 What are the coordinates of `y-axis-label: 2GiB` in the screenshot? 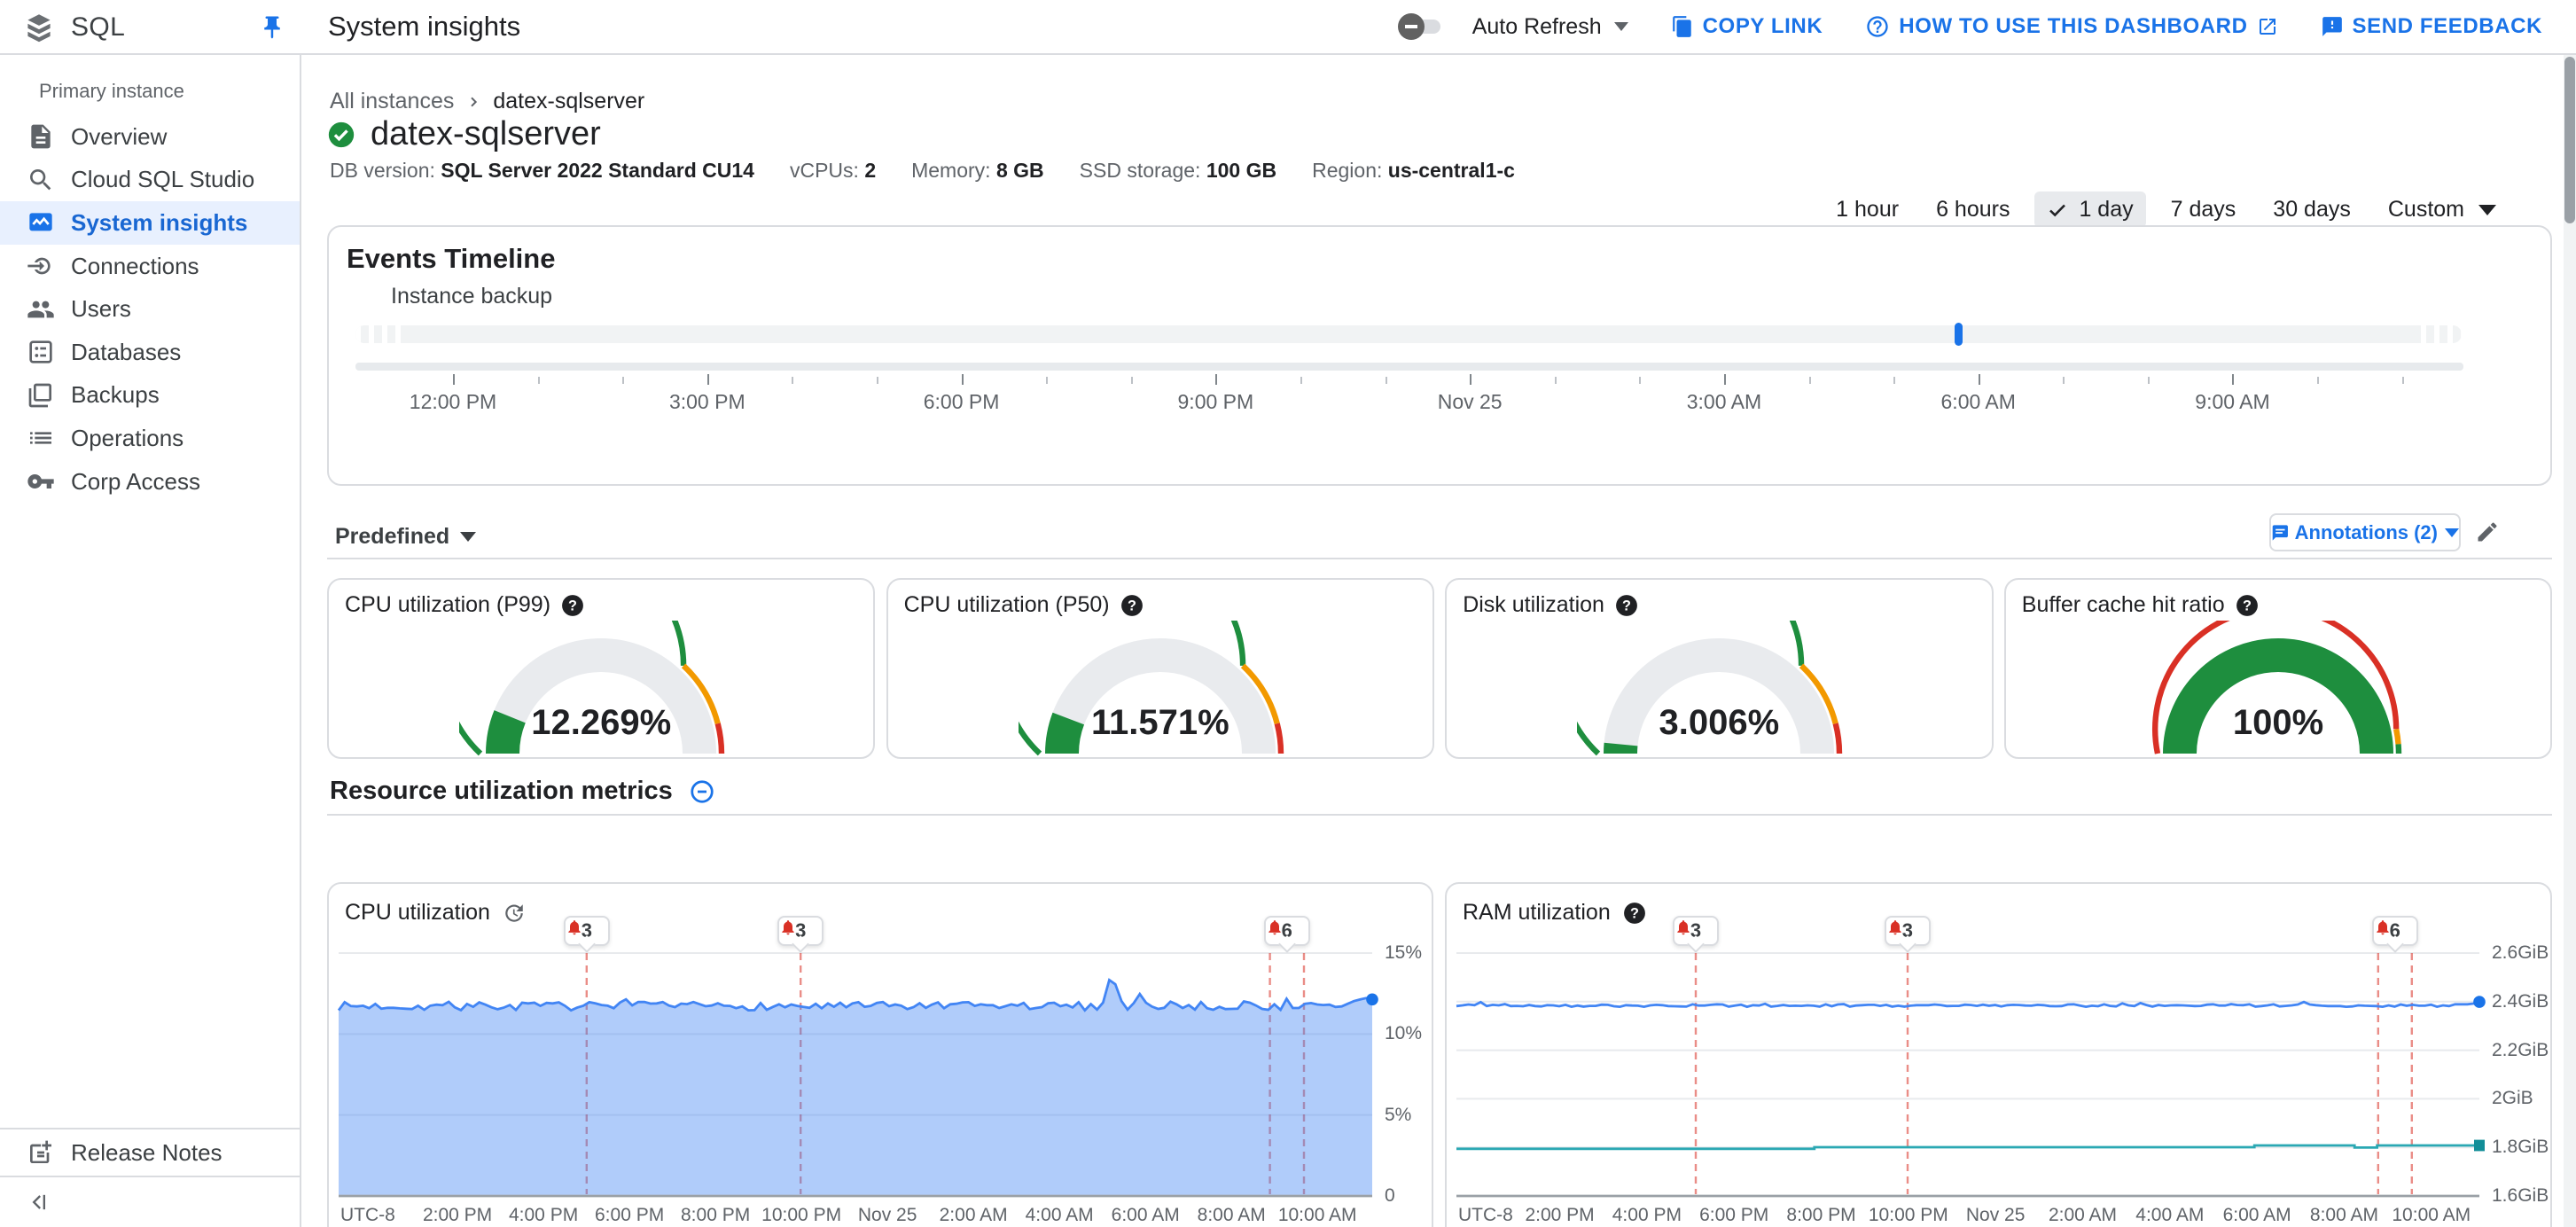 It's located at (2512, 1098).